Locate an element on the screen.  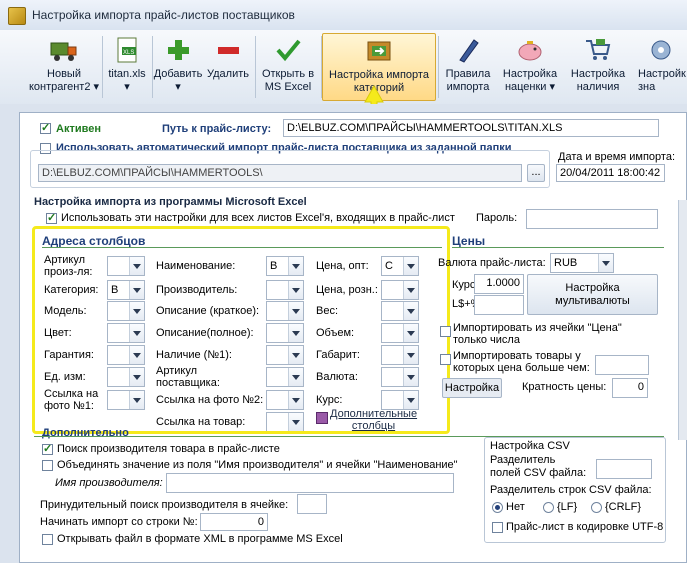
xls-file-icon: XLS is located at coordinates (127, 50).